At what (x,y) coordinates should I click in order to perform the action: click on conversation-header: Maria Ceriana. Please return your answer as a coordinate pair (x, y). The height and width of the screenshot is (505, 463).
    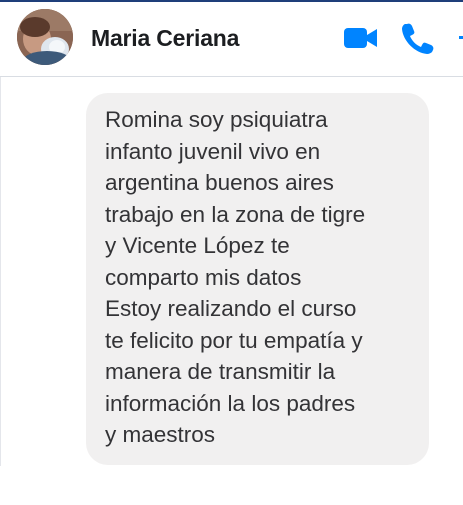
    Looking at the image, I should click on (231, 39).